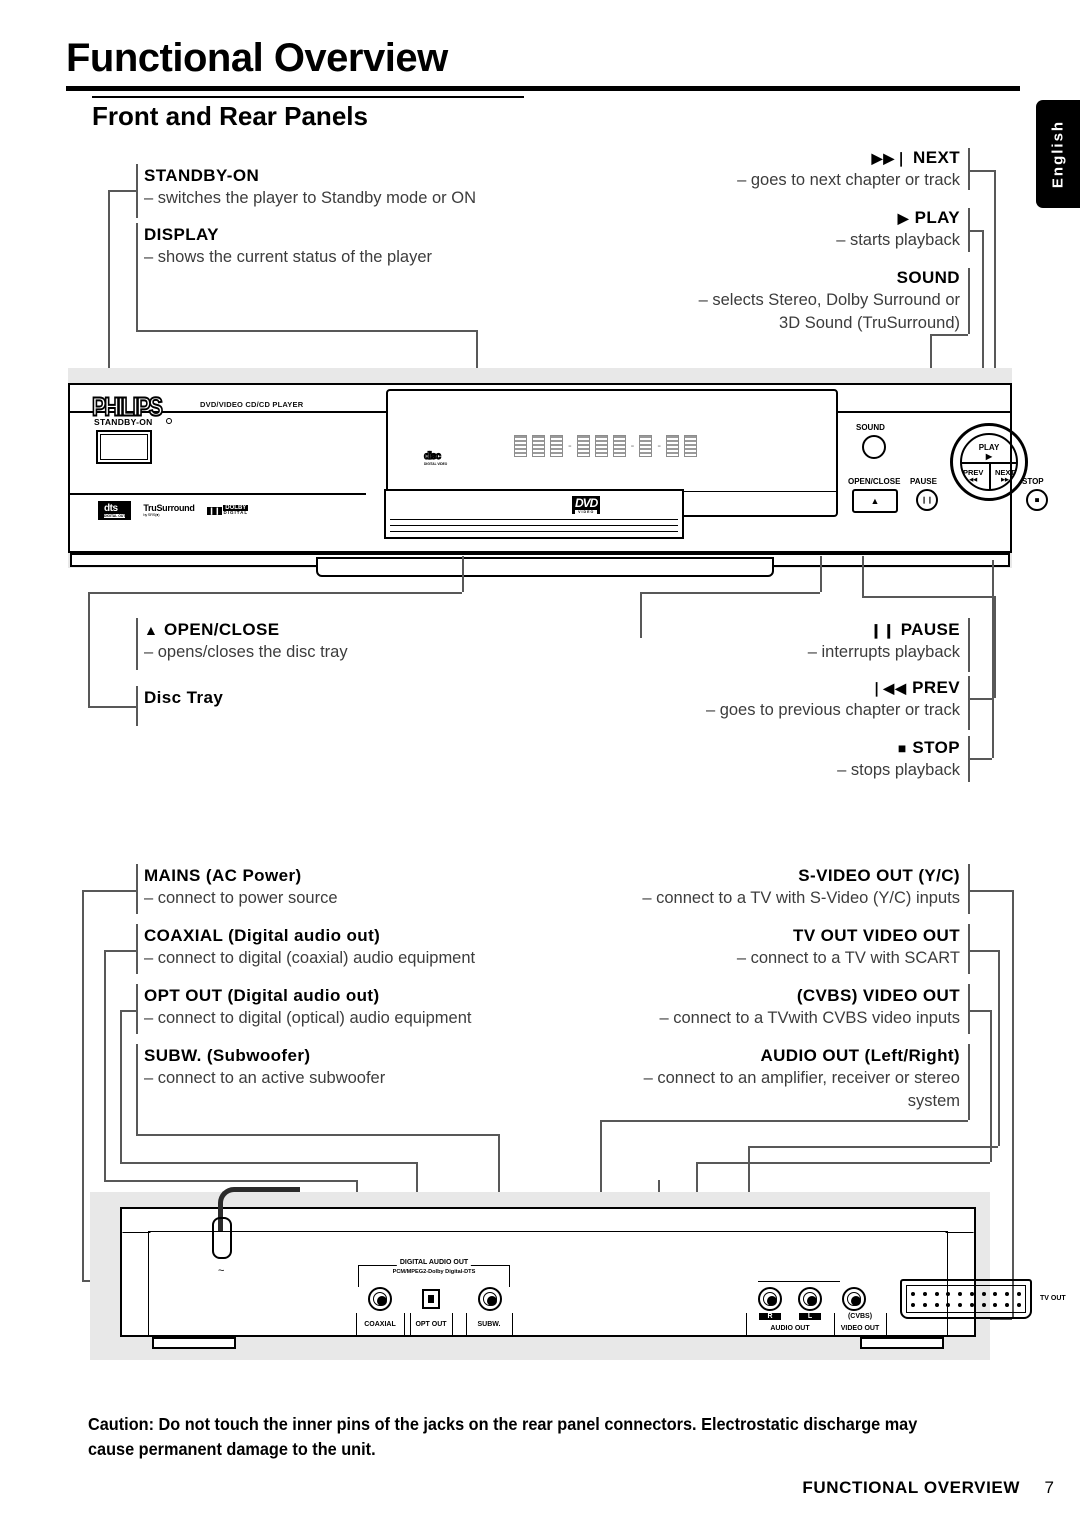 Image resolution: width=1080 pixels, height=1528 pixels. I want to click on callout-label: OPEN/CLOSE, so click(221, 629).